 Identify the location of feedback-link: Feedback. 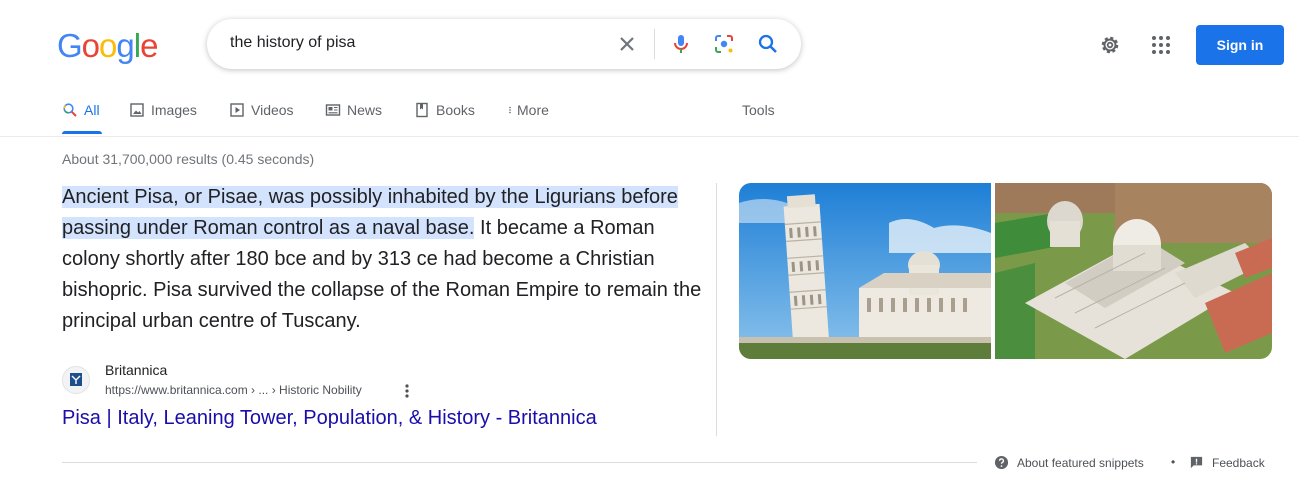
(1227, 462).